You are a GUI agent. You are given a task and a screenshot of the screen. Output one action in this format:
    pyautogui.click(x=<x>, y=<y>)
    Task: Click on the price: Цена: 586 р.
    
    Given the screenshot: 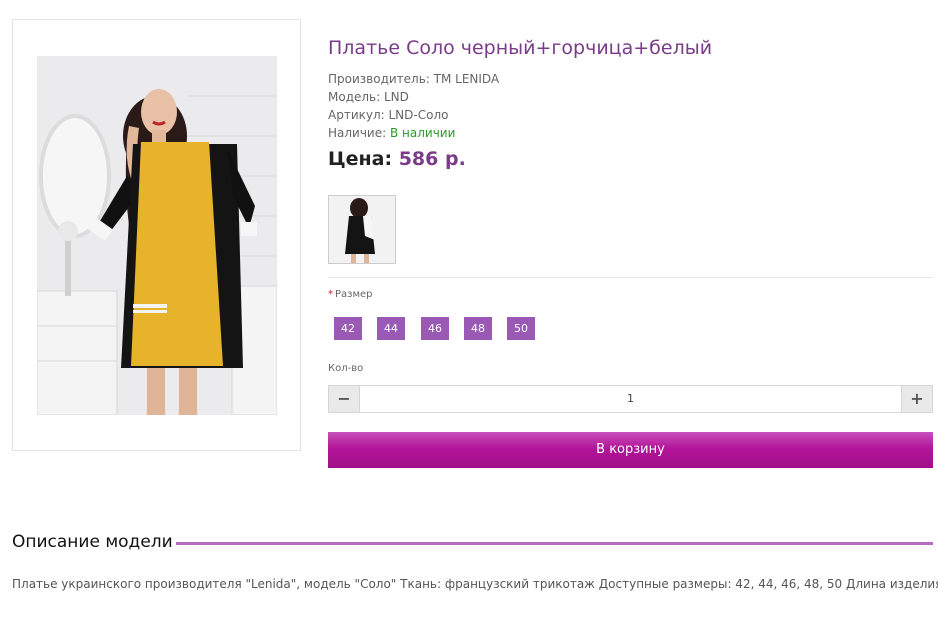 What is the action you would take?
    pyautogui.click(x=397, y=159)
    